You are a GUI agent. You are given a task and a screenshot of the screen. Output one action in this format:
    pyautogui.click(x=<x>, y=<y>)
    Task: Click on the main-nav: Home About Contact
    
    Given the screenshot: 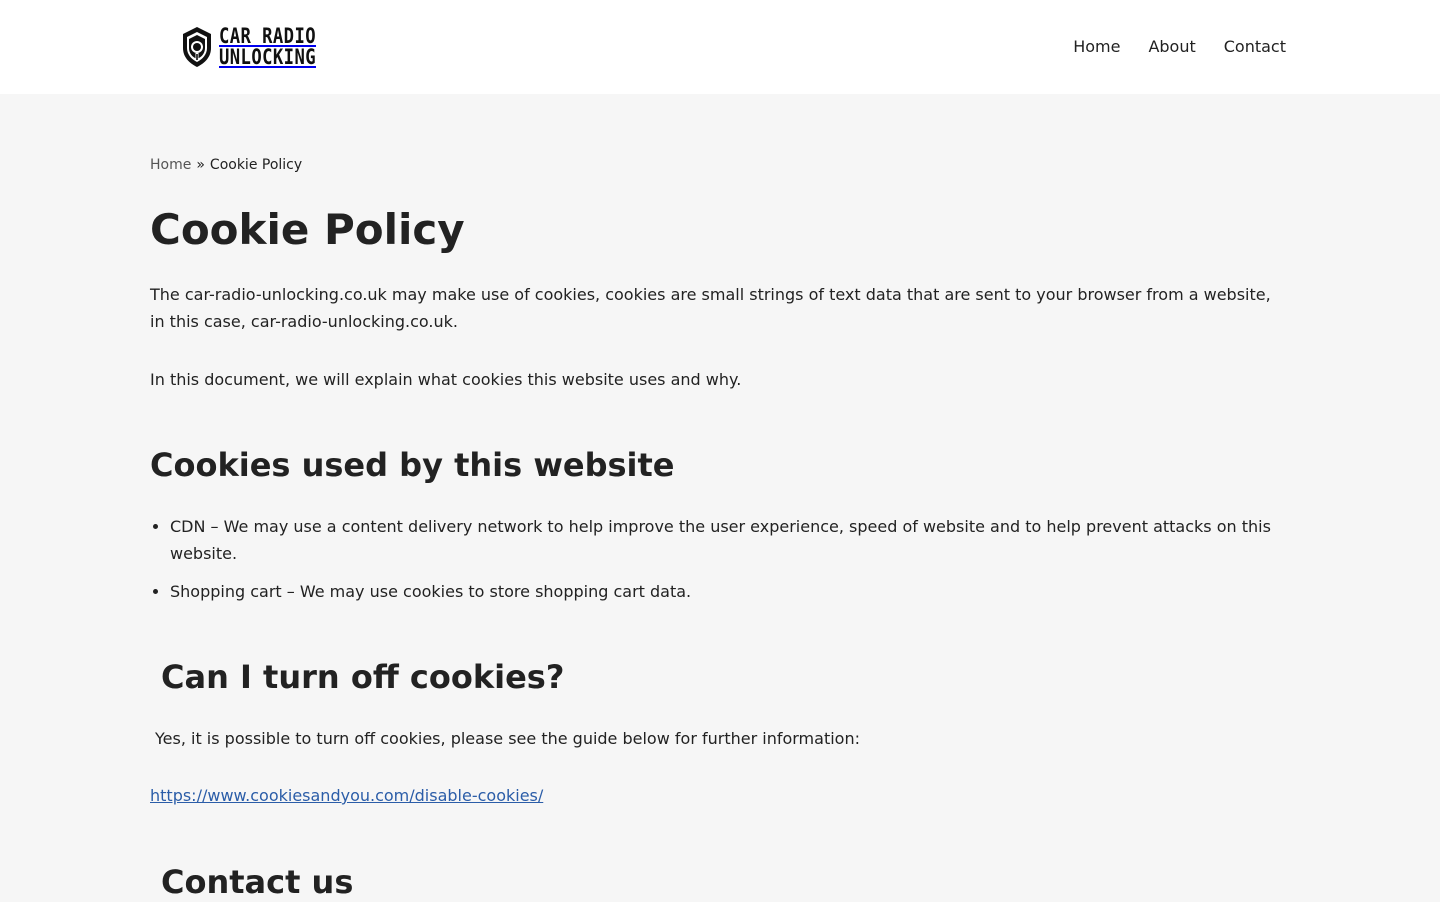 What is the action you would take?
    pyautogui.click(x=1179, y=47)
    